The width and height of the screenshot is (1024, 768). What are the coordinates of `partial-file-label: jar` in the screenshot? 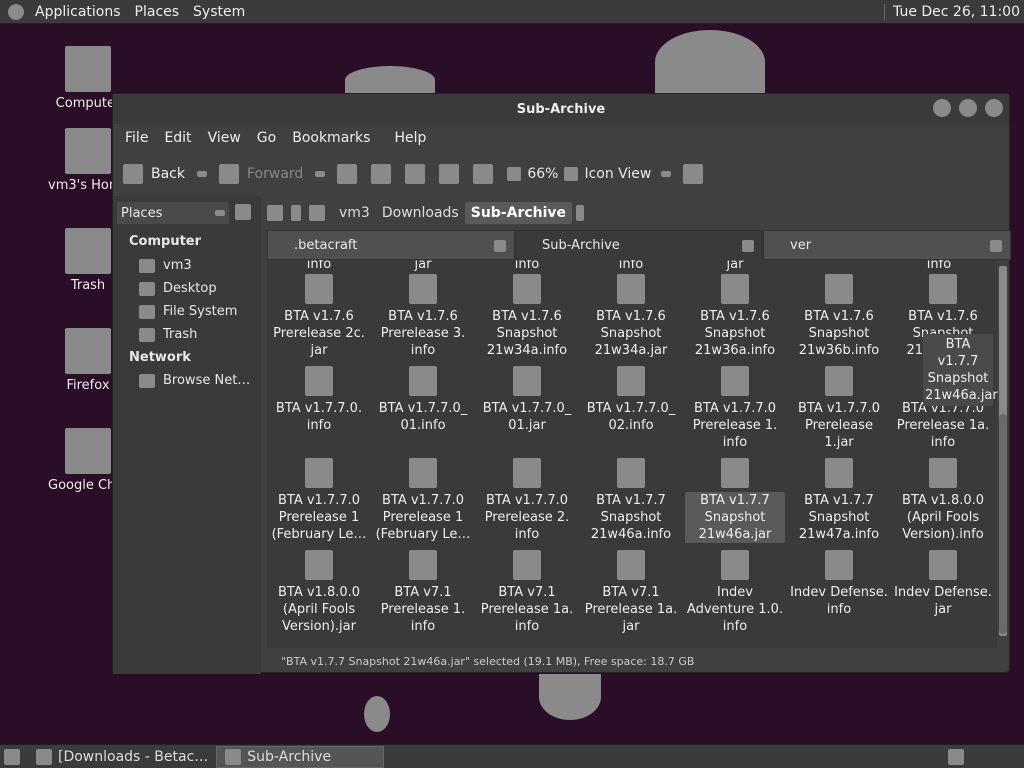 It's located at (735, 266).